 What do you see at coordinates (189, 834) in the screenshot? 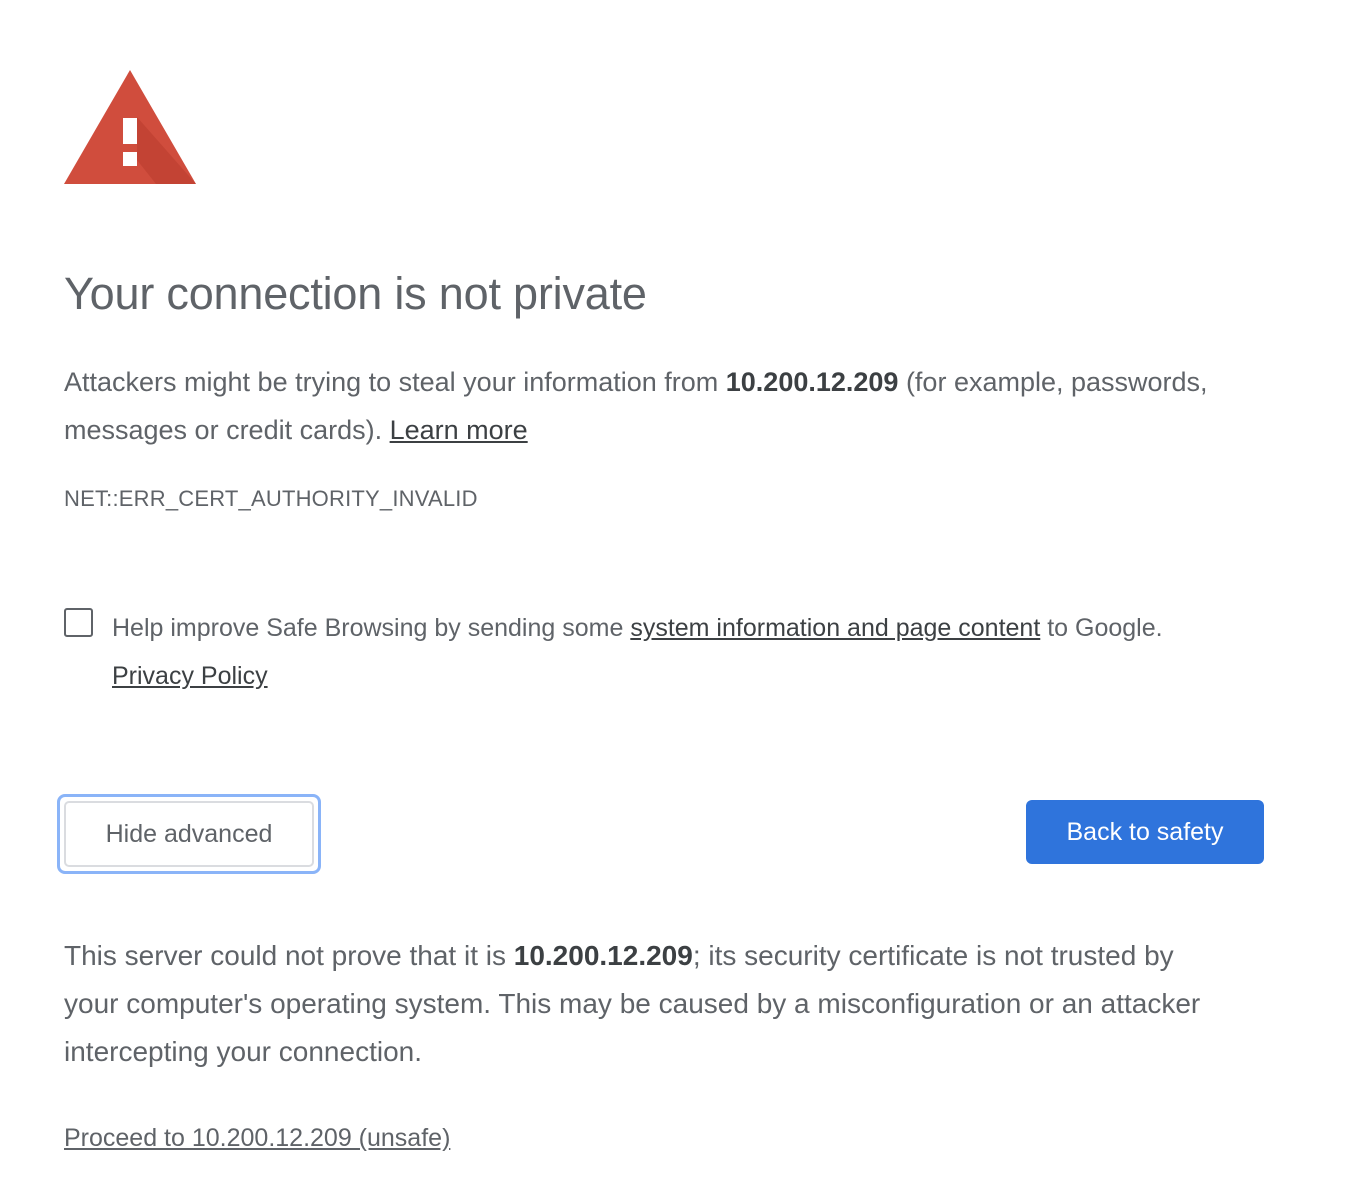
I see `hide-advanced-button: Hide advanced` at bounding box center [189, 834].